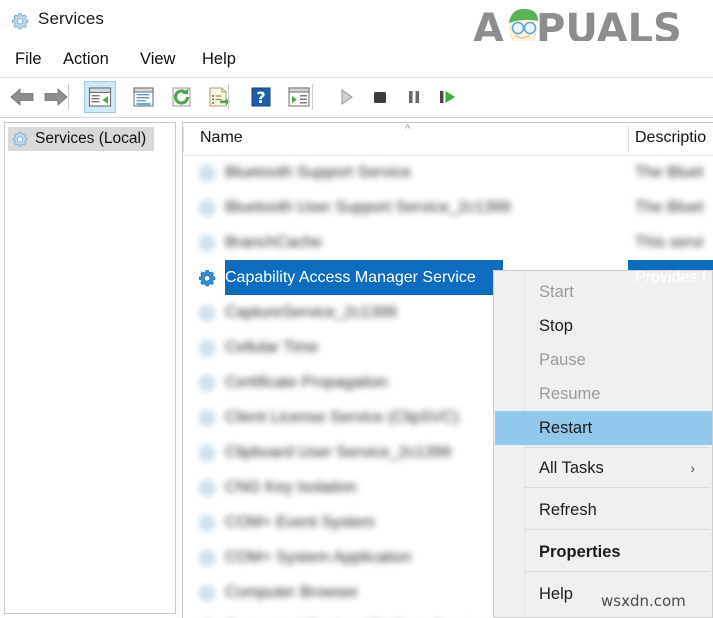 The width and height of the screenshot is (713, 618). I want to click on service-name: Cellular Time, so click(272, 347).